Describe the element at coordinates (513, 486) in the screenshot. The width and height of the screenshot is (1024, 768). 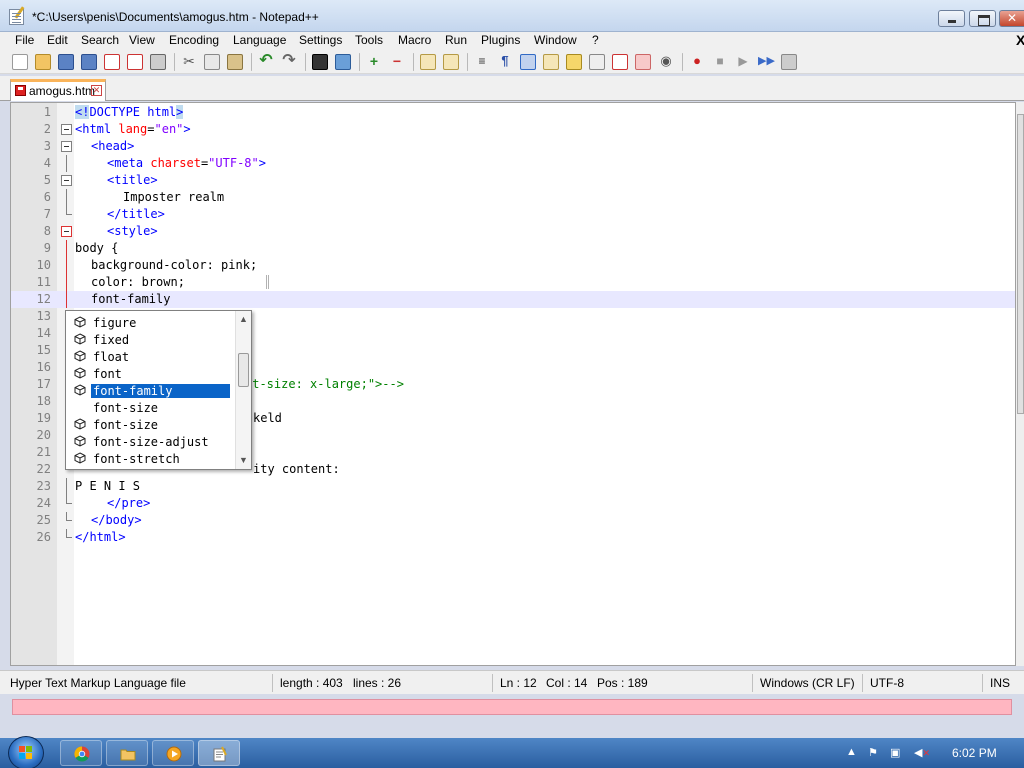
I see `code-line: 23 P E N I S` at that location.